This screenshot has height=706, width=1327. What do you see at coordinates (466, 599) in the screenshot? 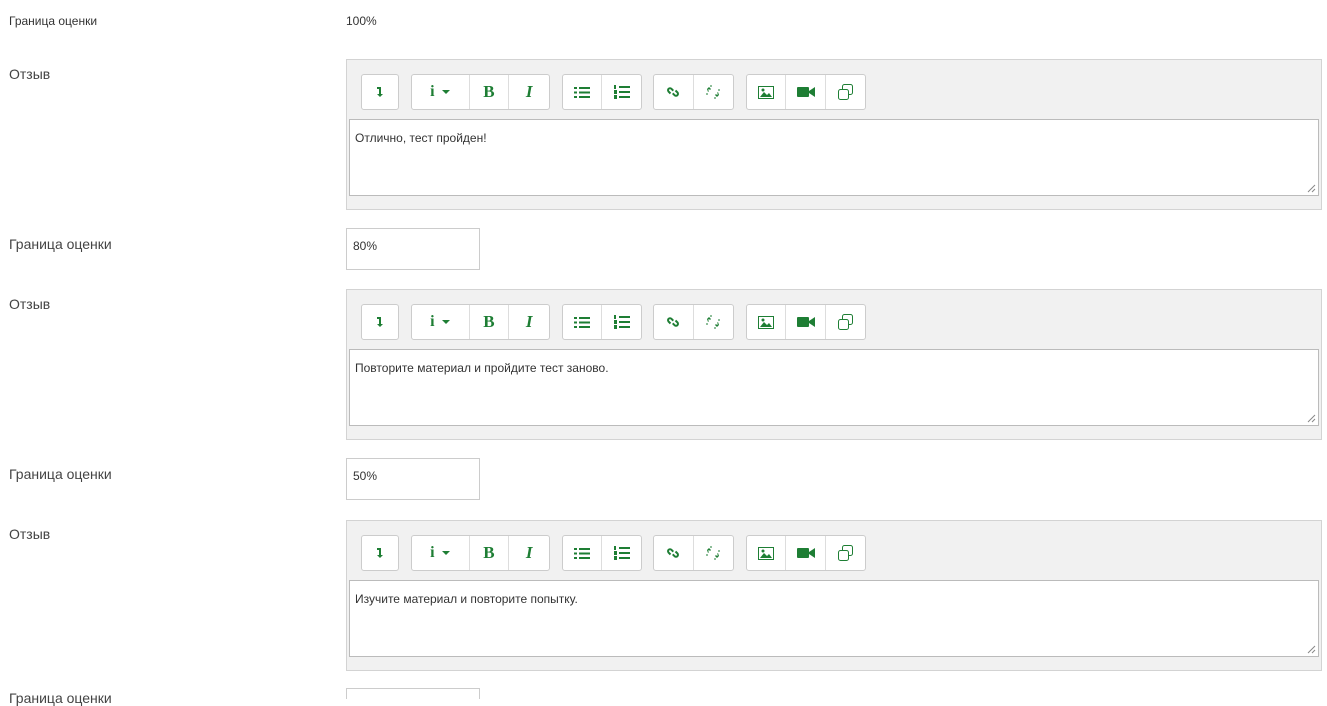
I see `feedback-text: Изучите материал и повторите попытку.` at bounding box center [466, 599].